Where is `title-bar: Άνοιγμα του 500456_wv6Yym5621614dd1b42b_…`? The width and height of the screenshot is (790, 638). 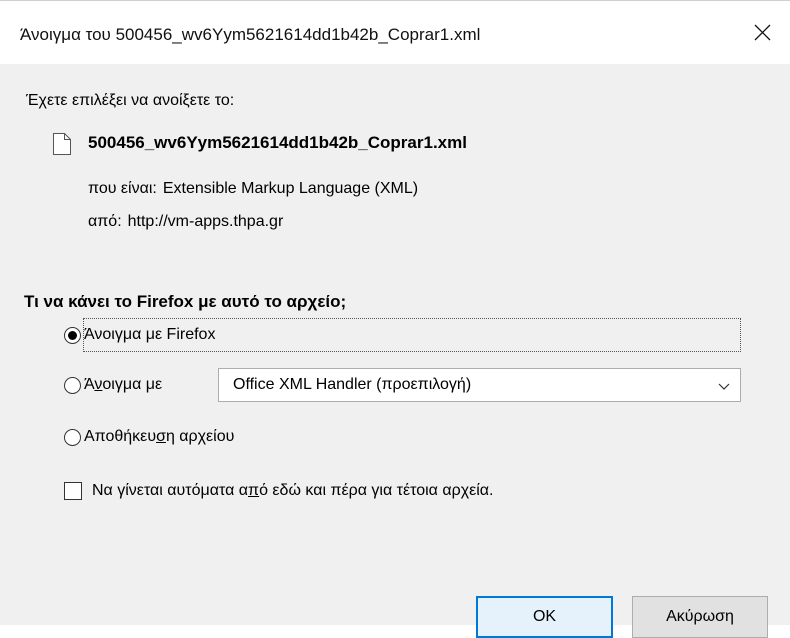
title-bar: Άνοιγμα του 500456_wv6Yym5621614dd1b42b_… is located at coordinates (395, 32).